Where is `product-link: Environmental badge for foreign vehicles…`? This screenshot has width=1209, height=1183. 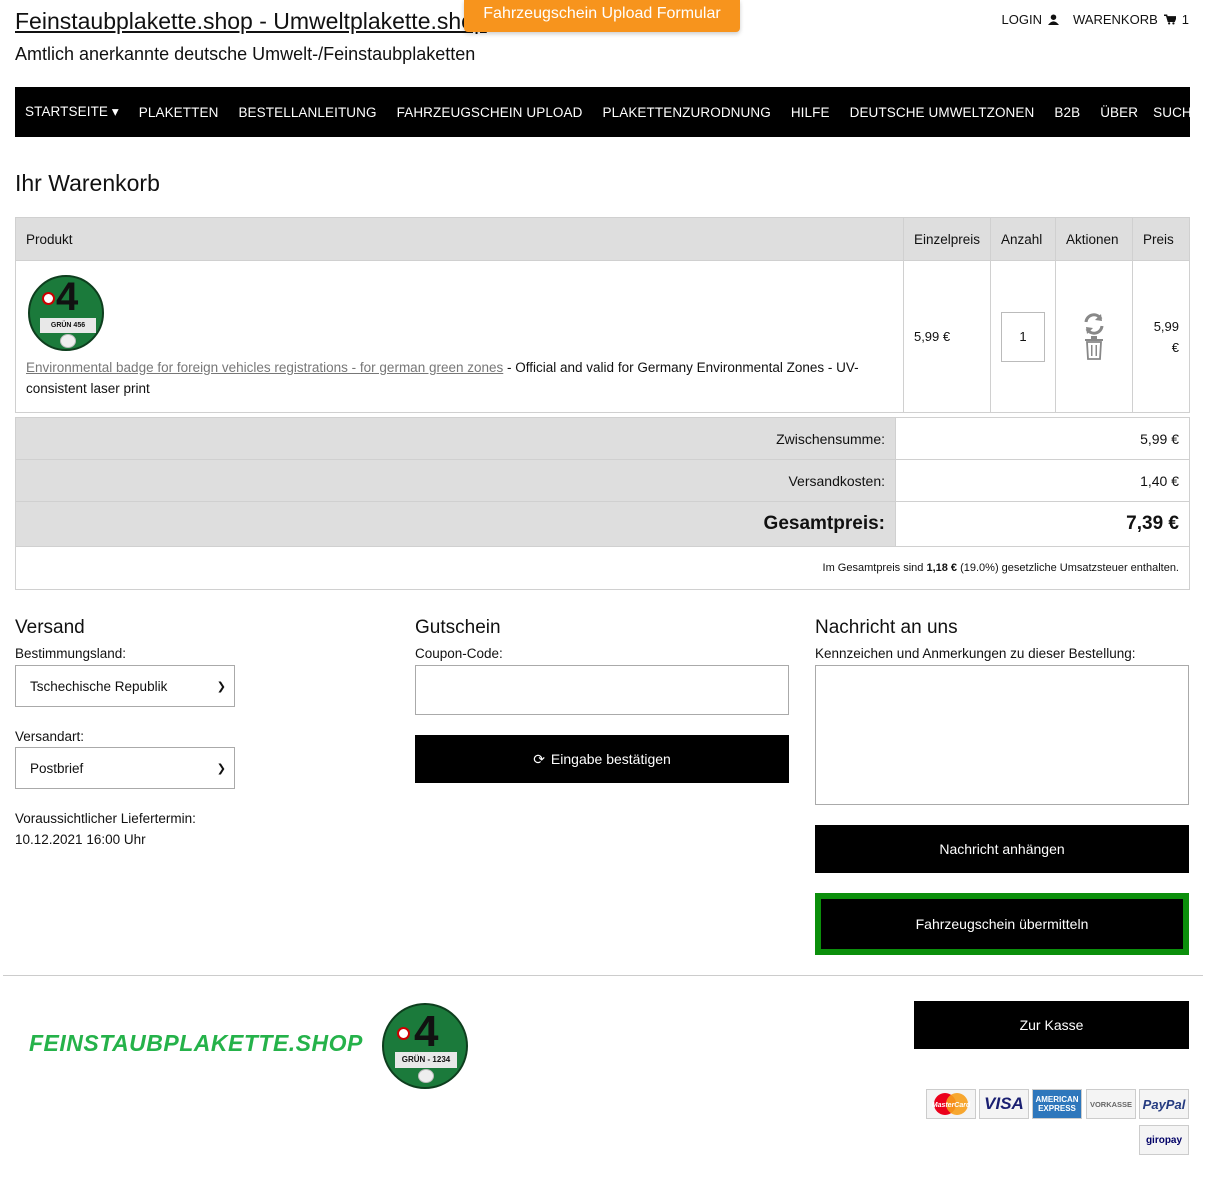
product-link: Environmental badge for foreign vehicles… is located at coordinates (264, 367).